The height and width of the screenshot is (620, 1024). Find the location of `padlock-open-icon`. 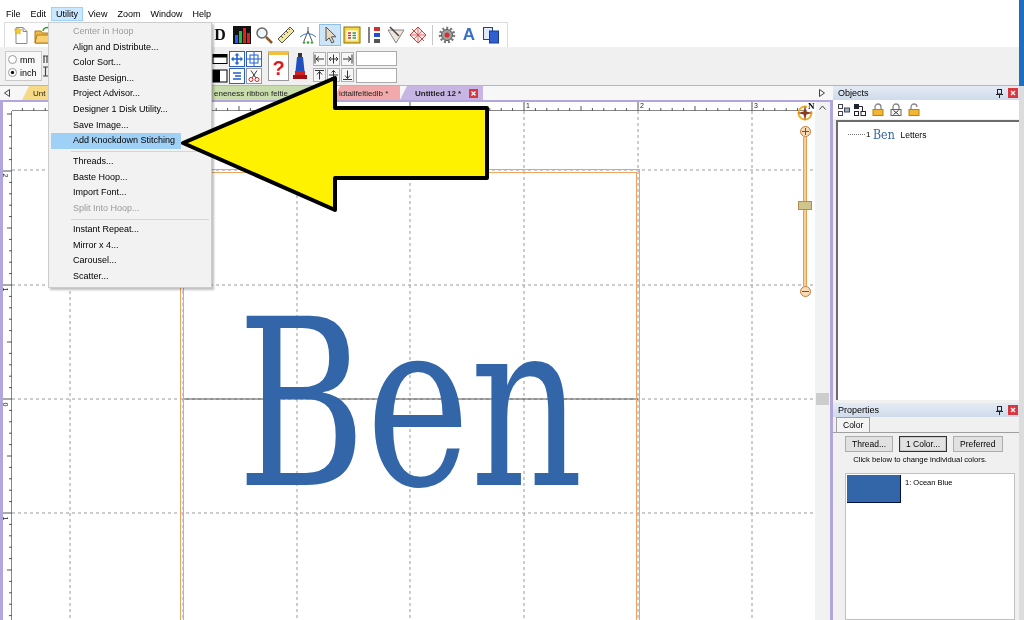

padlock-open-icon is located at coordinates (914, 109).